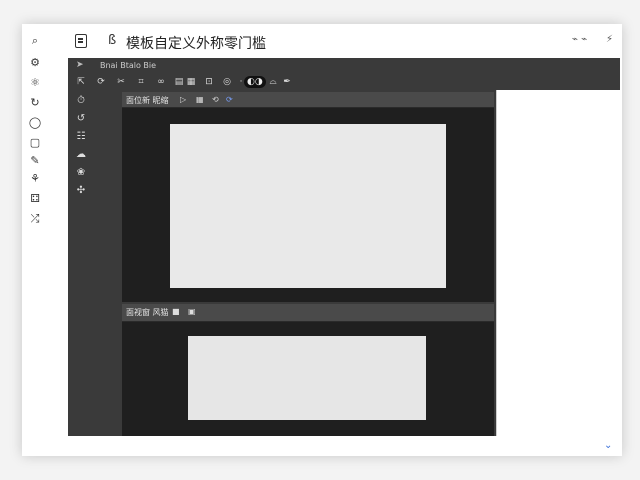 This screenshot has width=640, height=480. What do you see at coordinates (196, 44) in the screenshot?
I see `window-title: 模板自定义外称零门槛` at bounding box center [196, 44].